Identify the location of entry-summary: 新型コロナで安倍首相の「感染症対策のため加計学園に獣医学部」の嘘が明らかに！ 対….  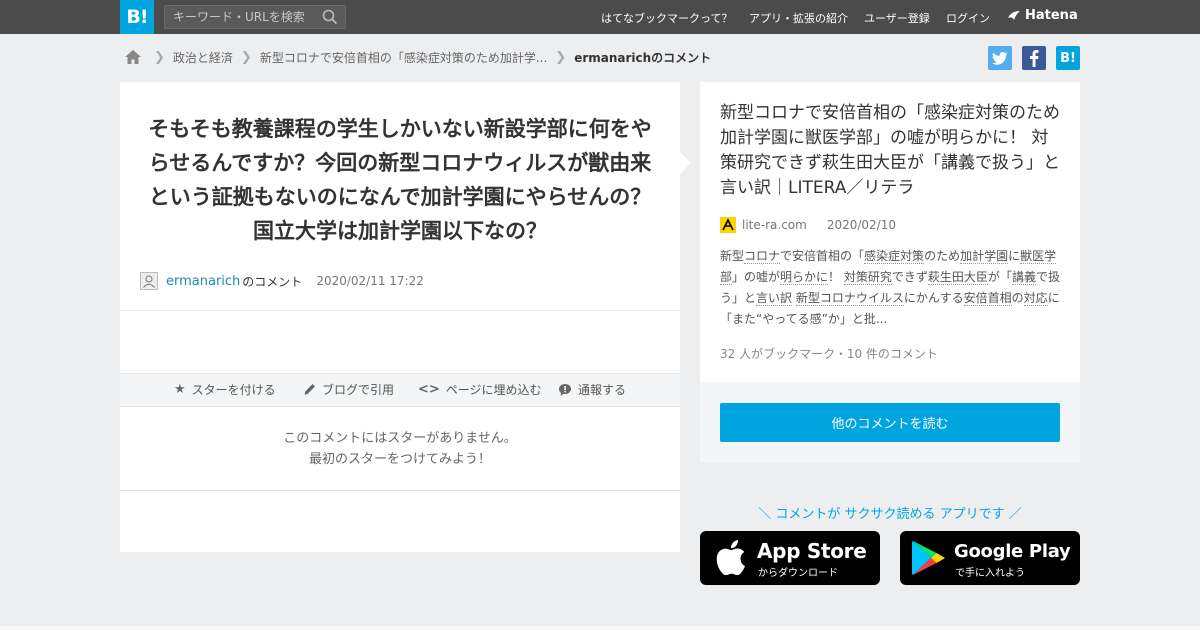
(891, 288).